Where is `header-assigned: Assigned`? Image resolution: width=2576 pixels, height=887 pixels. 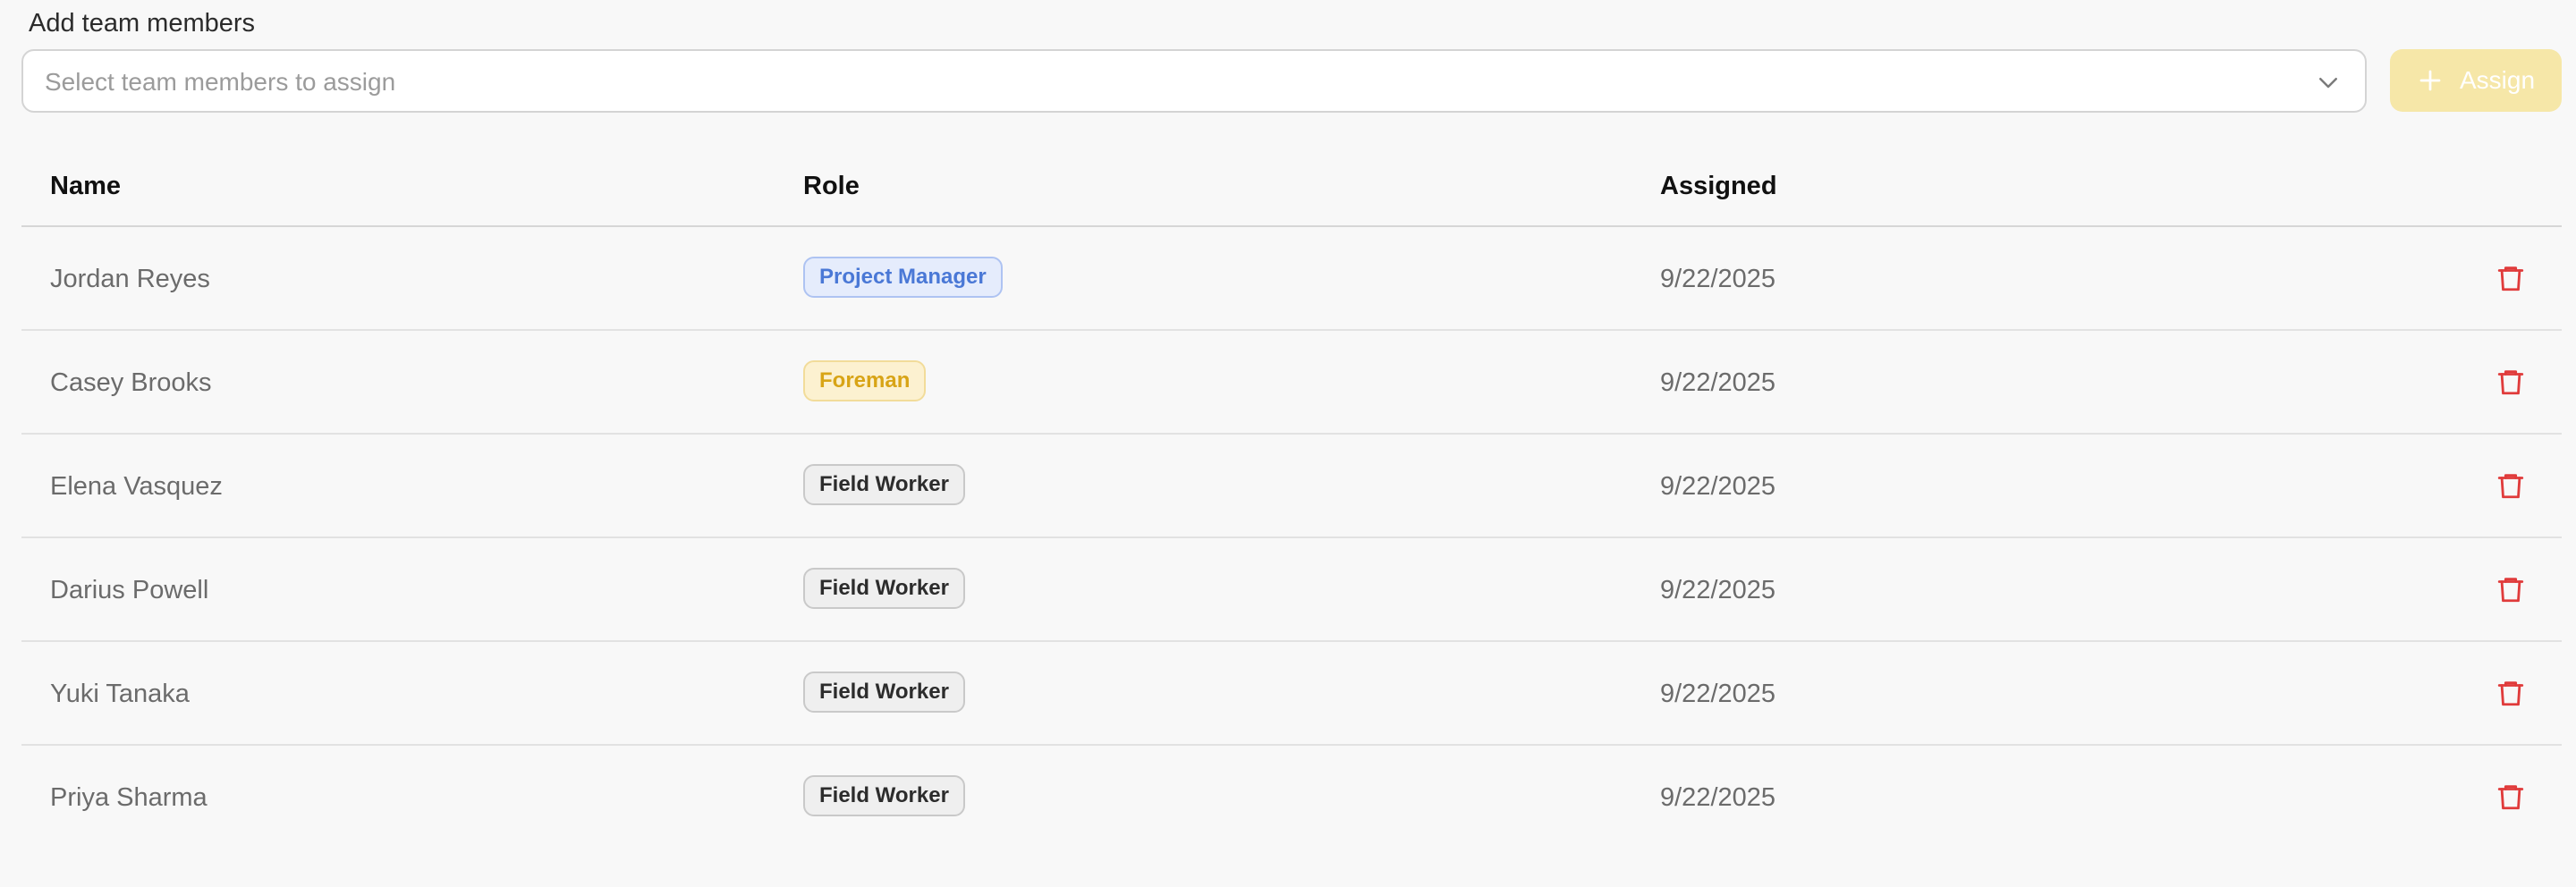 header-assigned: Assigned is located at coordinates (1718, 186).